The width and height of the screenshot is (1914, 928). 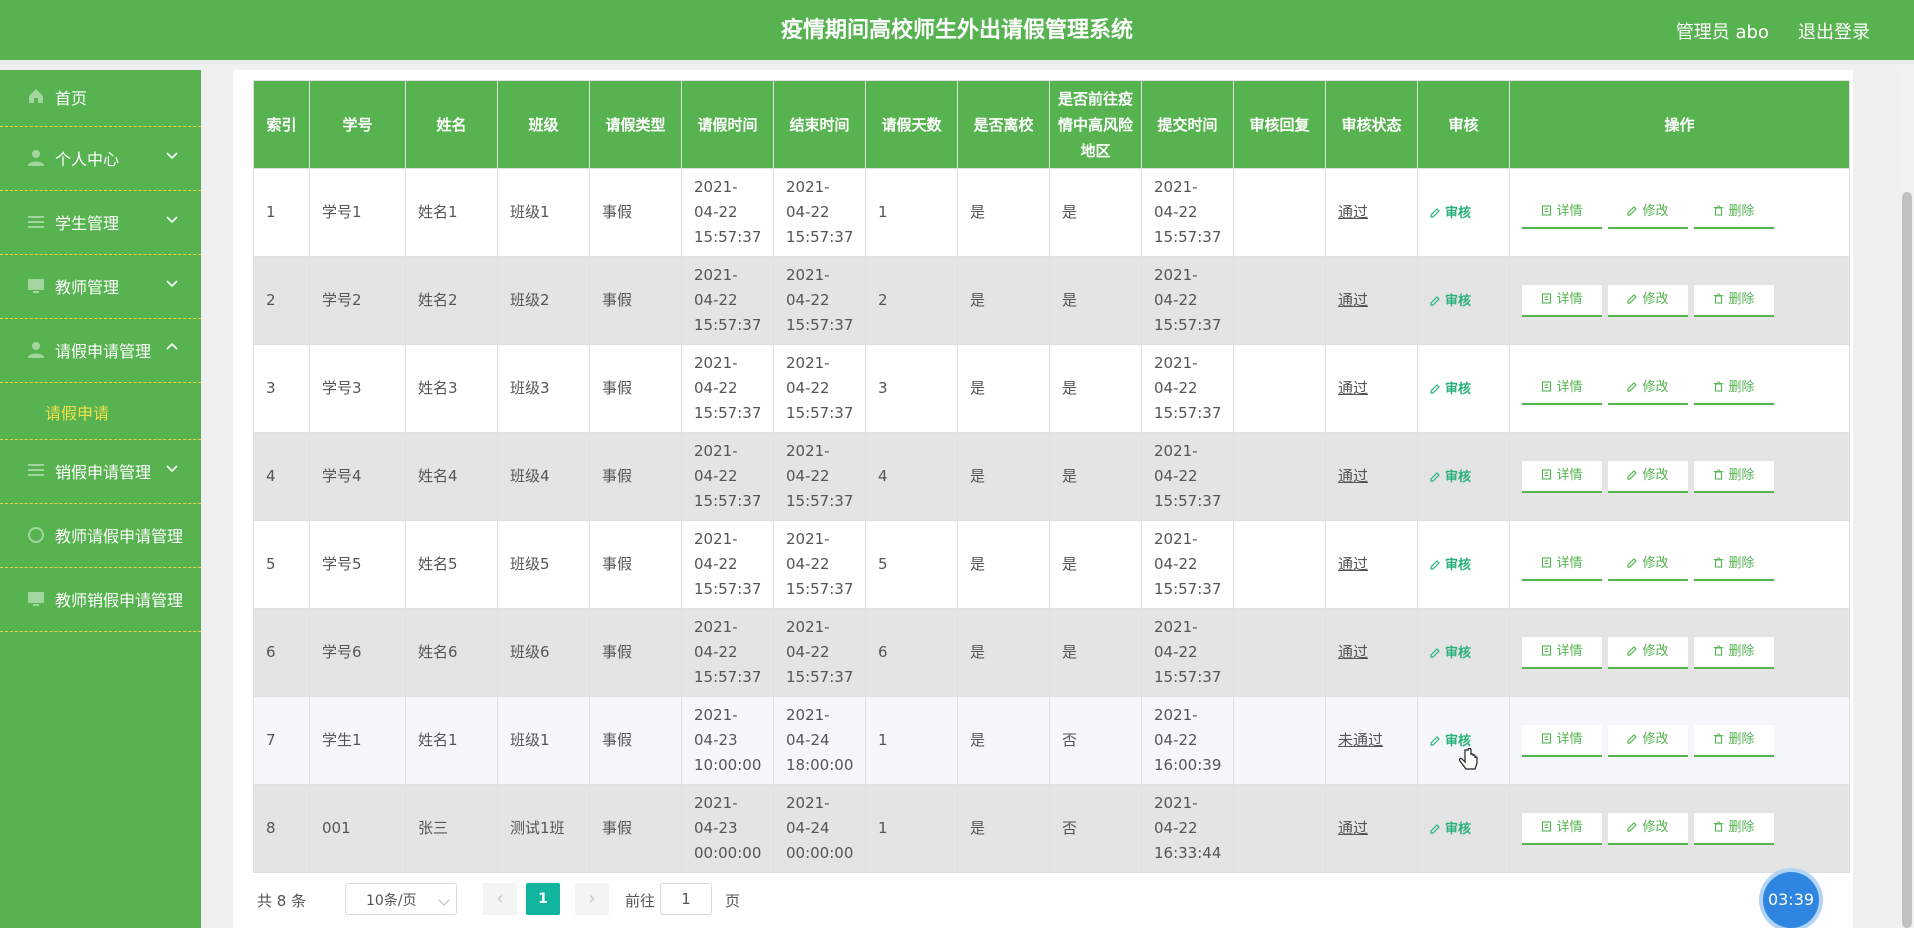 What do you see at coordinates (1907, 560) in the screenshot?
I see `scrollbar-thumb` at bounding box center [1907, 560].